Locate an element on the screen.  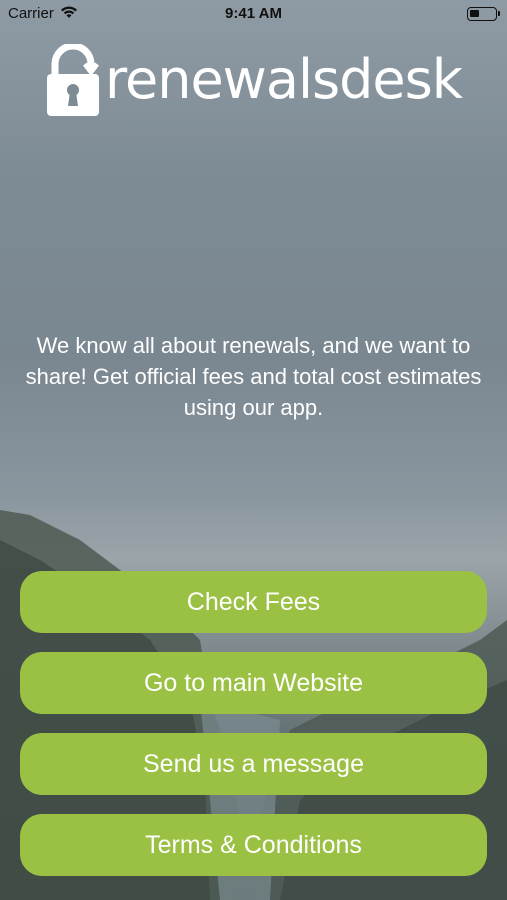
app-logo: renewalsdesk is located at coordinates (255, 81).